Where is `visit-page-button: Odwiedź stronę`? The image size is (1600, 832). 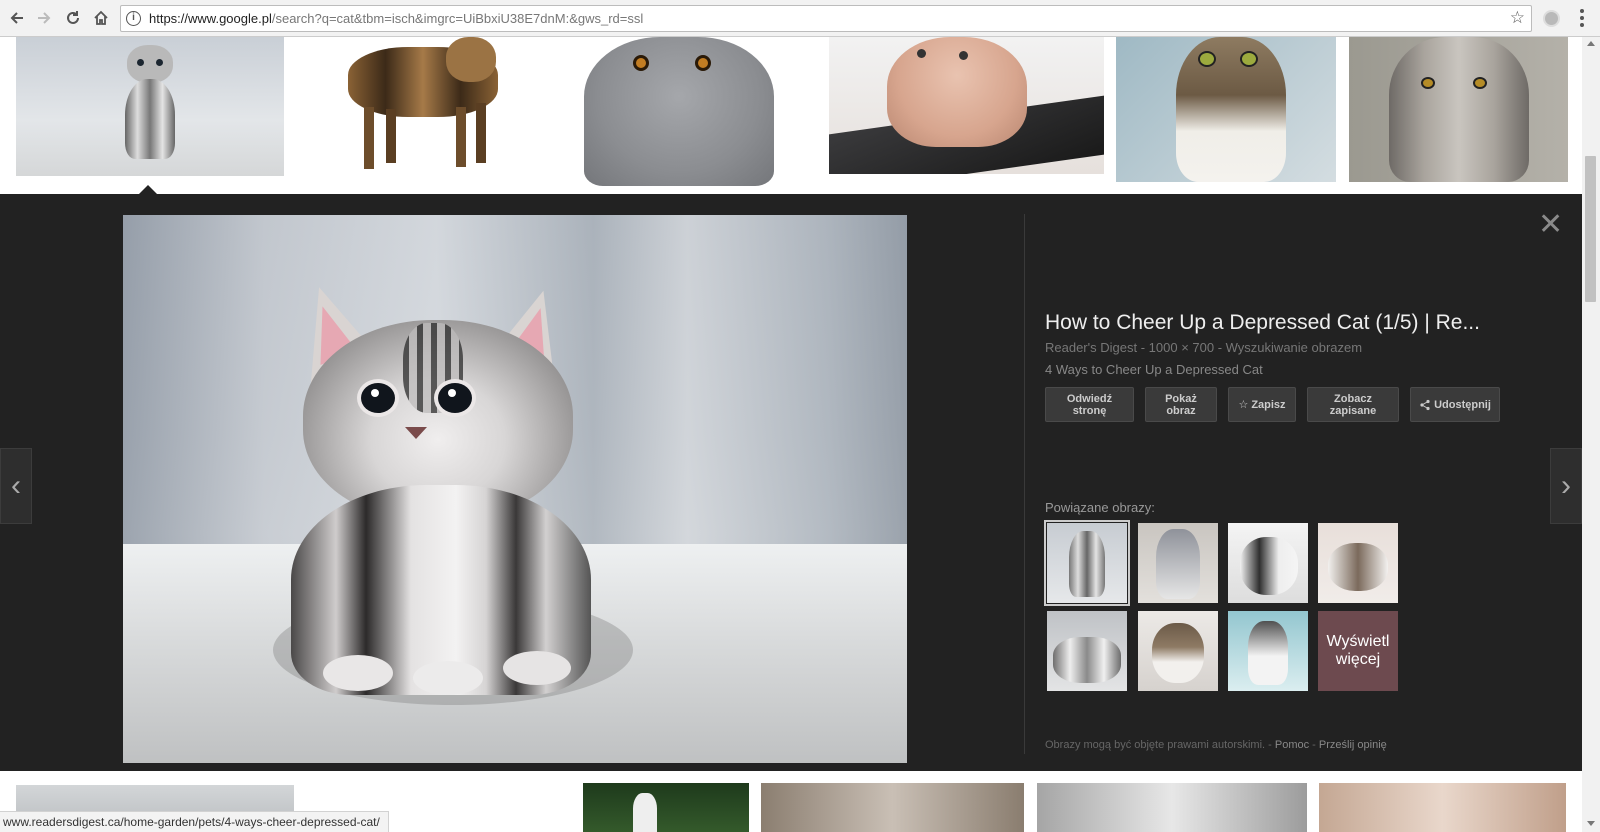 visit-page-button: Odwiedź stronę is located at coordinates (1089, 404).